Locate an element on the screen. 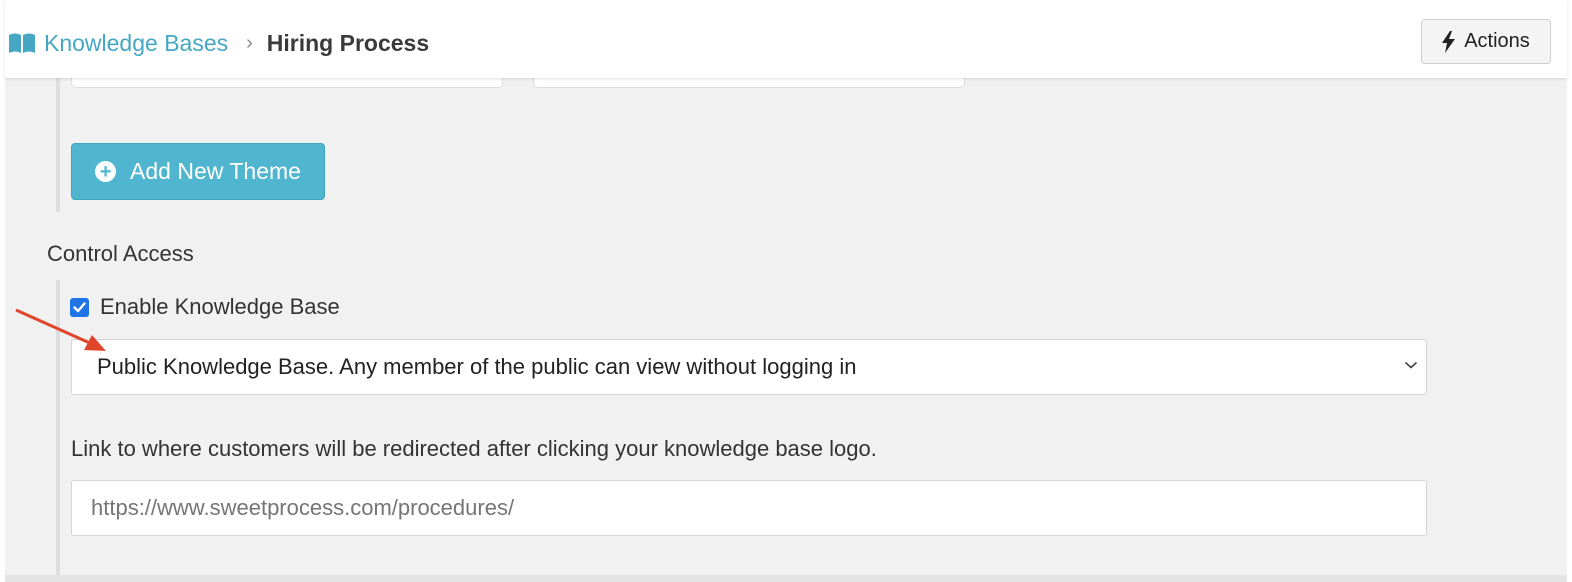  chevron-down-icon is located at coordinates (1411, 365).